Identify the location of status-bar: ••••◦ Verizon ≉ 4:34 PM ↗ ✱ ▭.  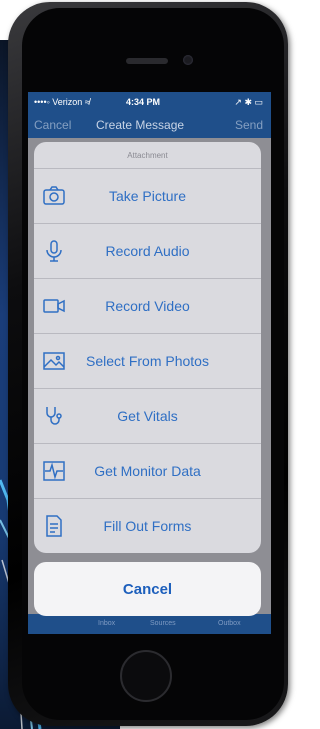
(149, 102).